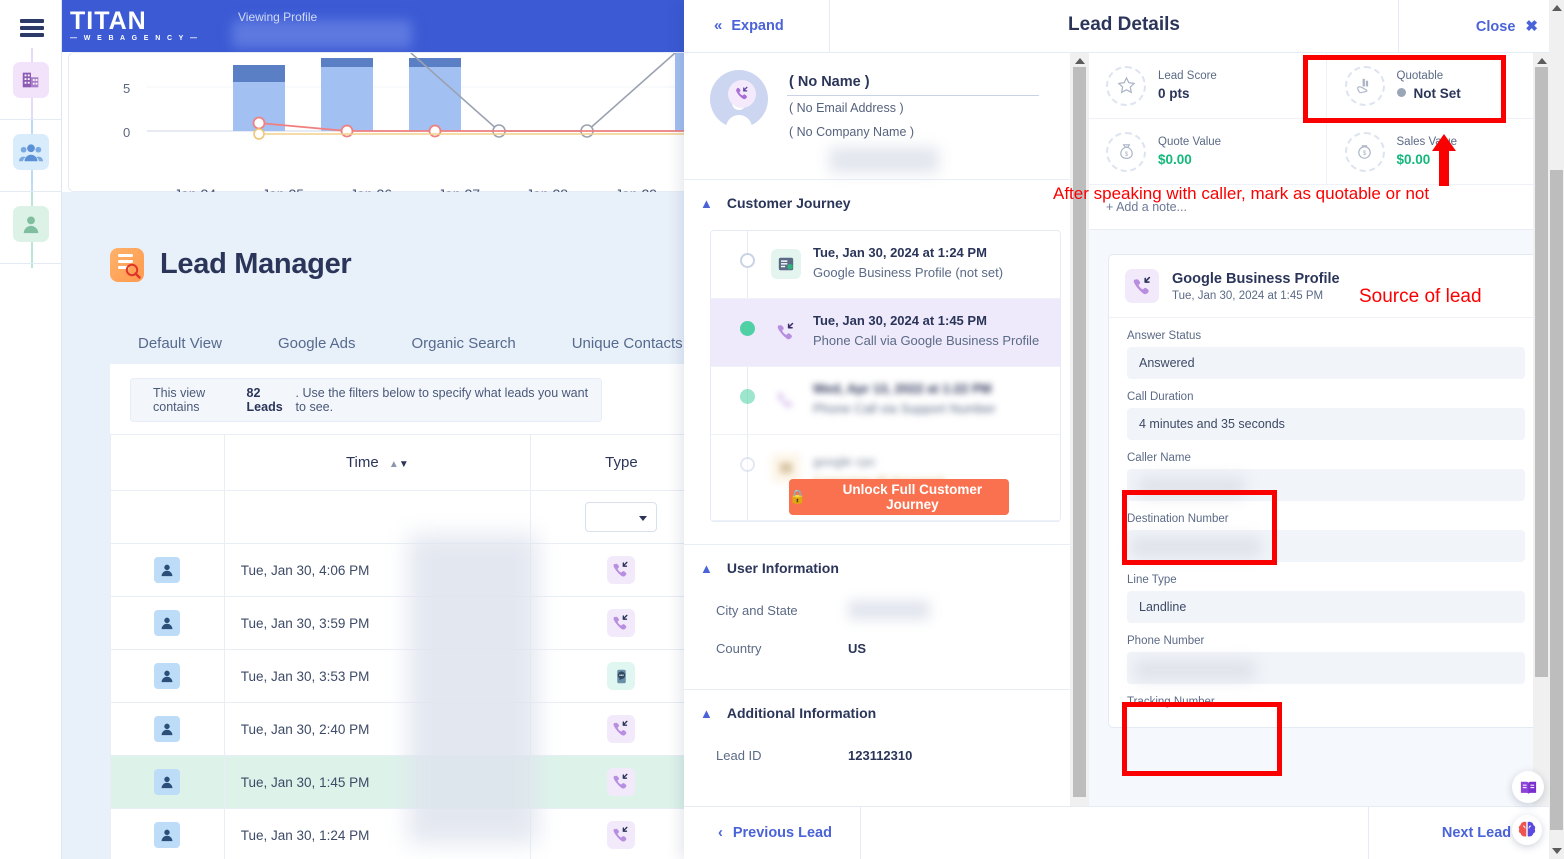  What do you see at coordinates (1556, 851) in the screenshot?
I see `scroll-down-arrow-icon` at bounding box center [1556, 851].